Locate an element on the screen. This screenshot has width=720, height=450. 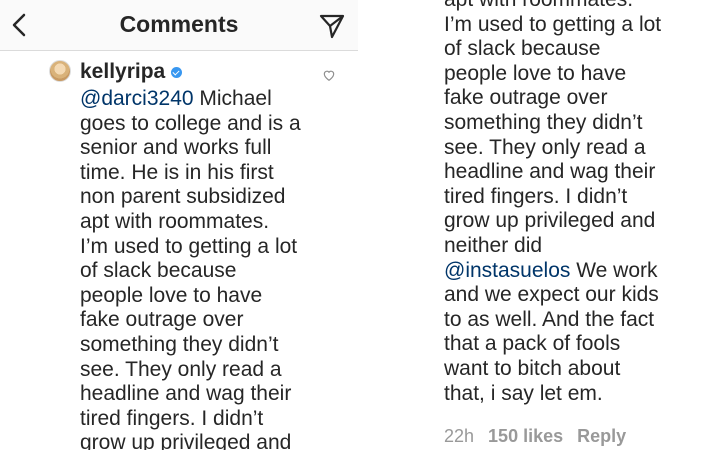
mention-link: @darci3240 is located at coordinates (137, 98).